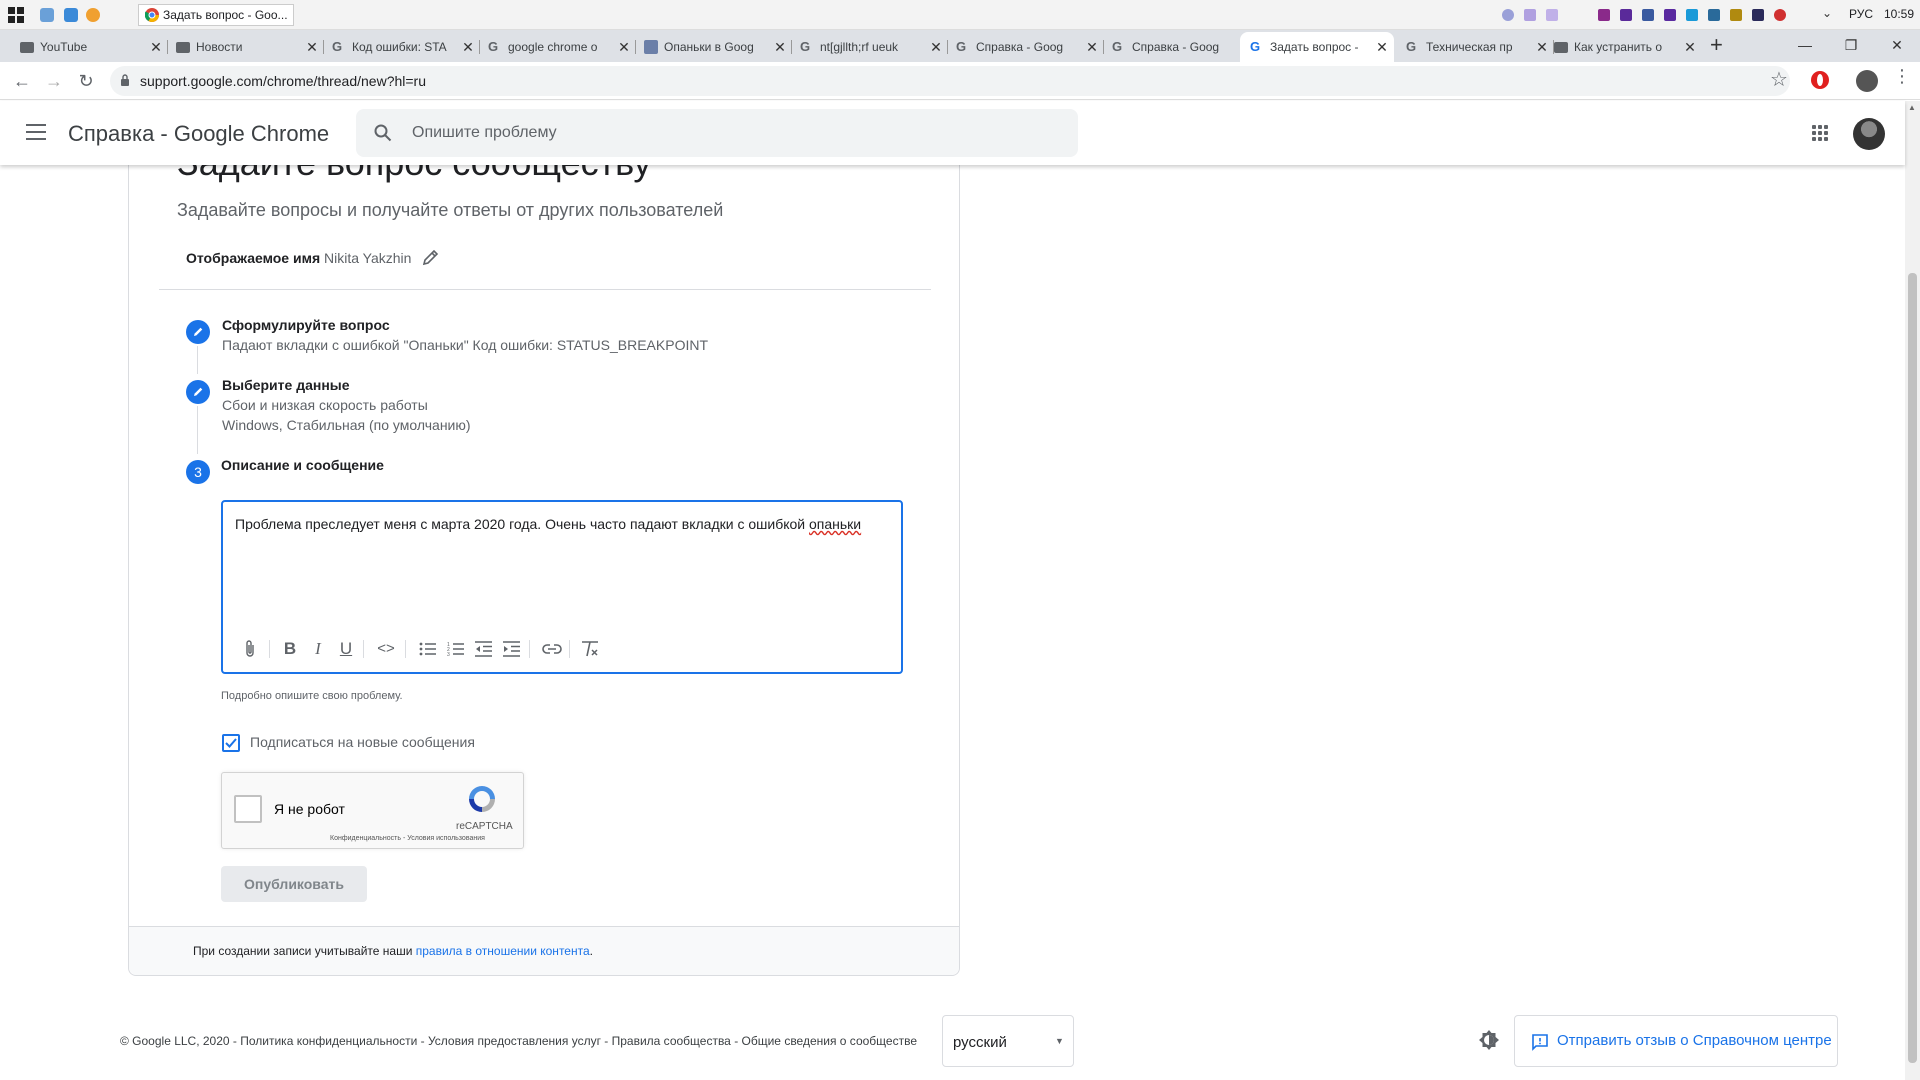 This screenshot has width=1920, height=1080. I want to click on indent-icon, so click(512, 649).